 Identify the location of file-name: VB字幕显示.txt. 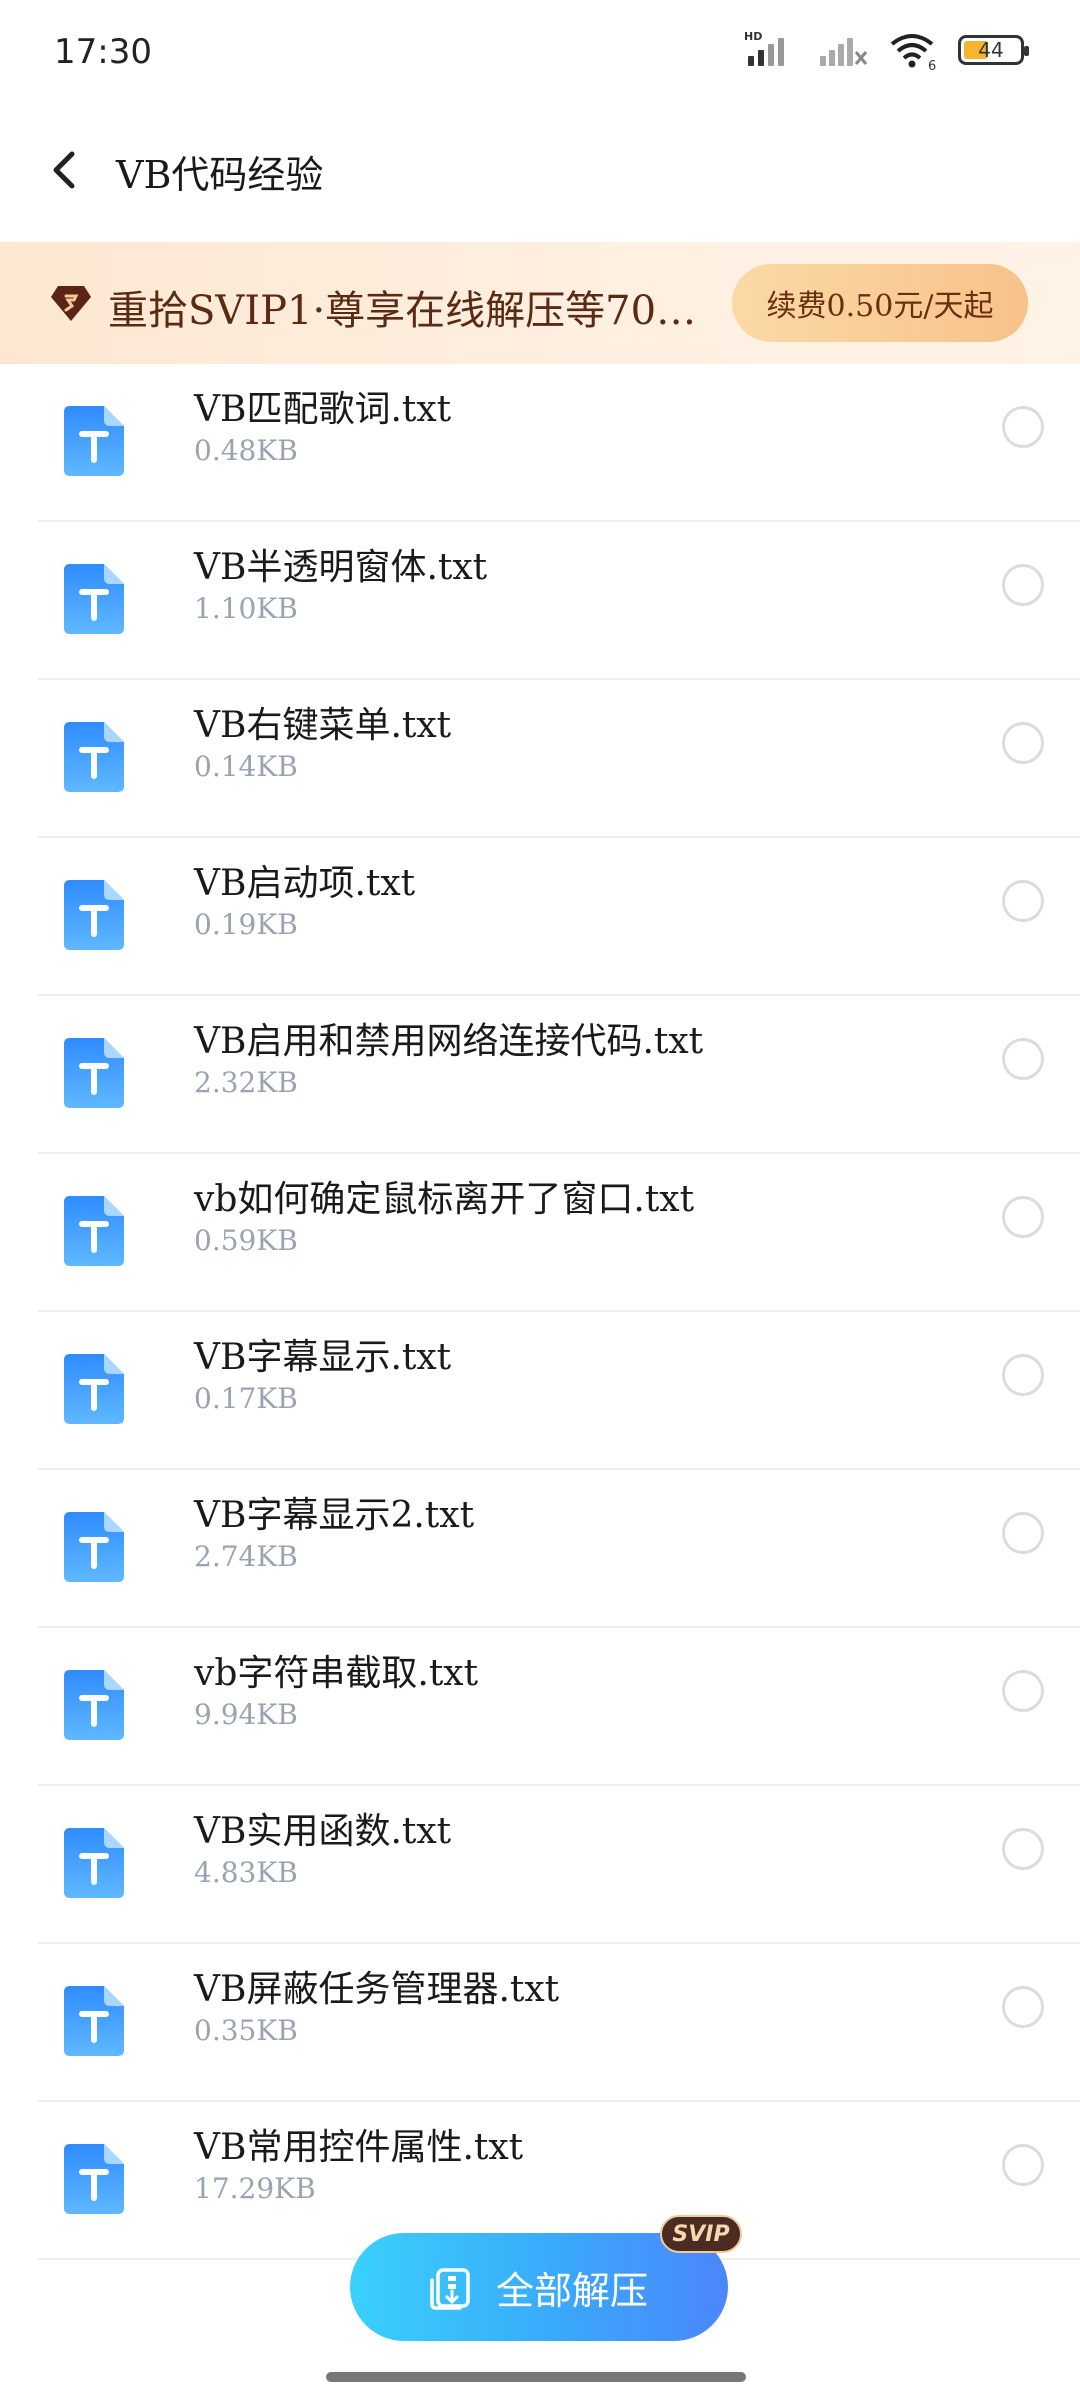
(323, 1357).